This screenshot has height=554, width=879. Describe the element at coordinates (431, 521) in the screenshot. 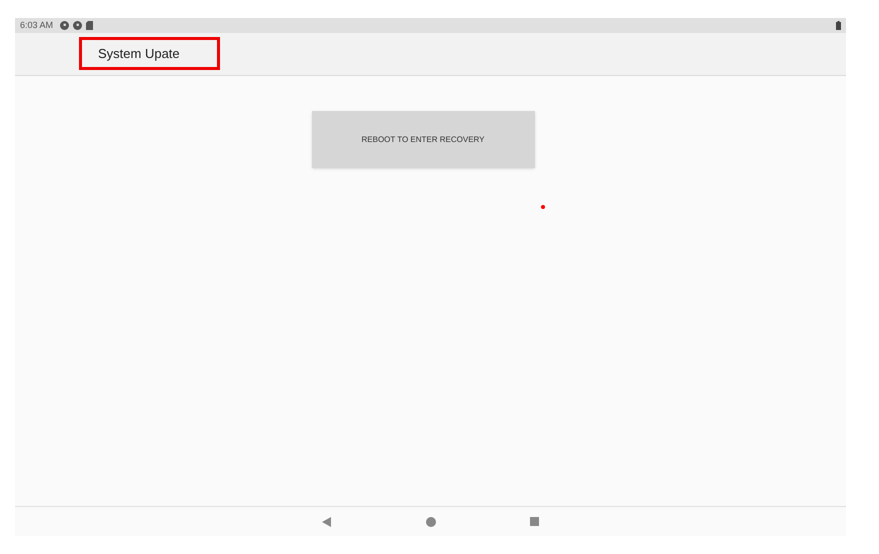

I see `home-icon` at that location.